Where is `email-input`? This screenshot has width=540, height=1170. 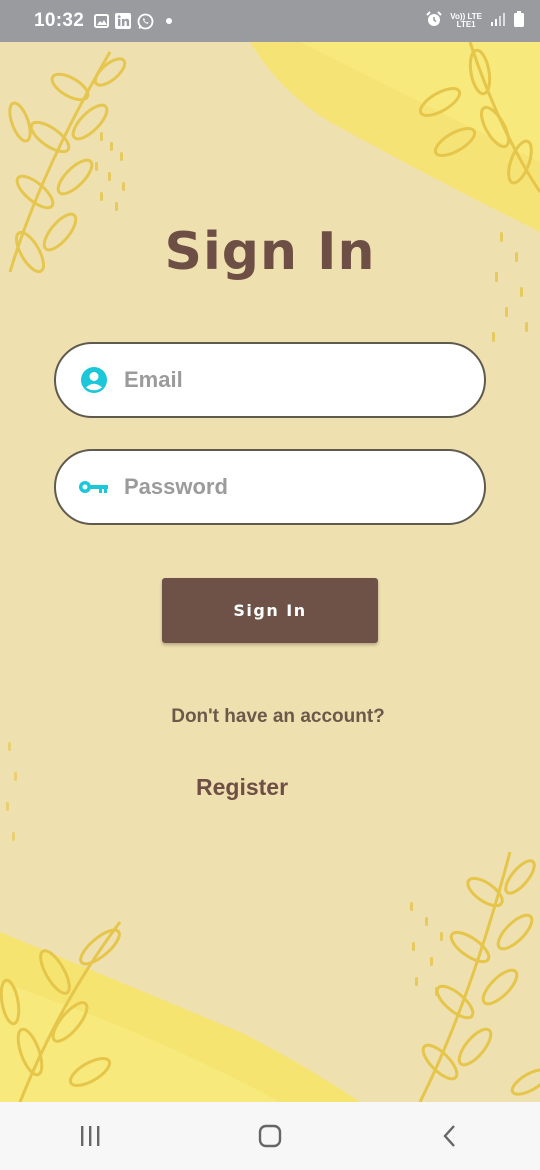
email-input is located at coordinates (289, 380).